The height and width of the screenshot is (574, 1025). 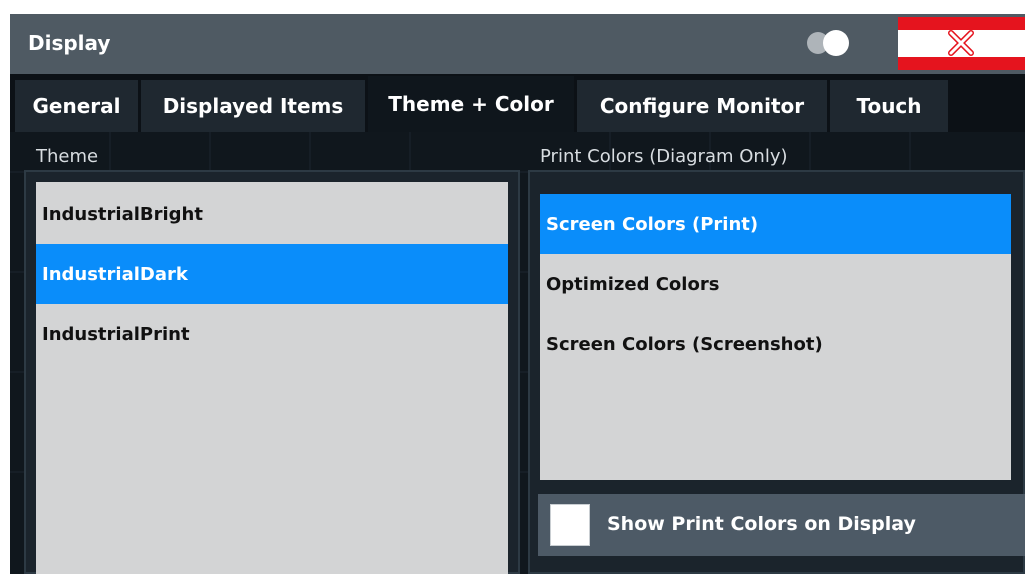 I want to click on tab-touch: Touch, so click(x=890, y=106).